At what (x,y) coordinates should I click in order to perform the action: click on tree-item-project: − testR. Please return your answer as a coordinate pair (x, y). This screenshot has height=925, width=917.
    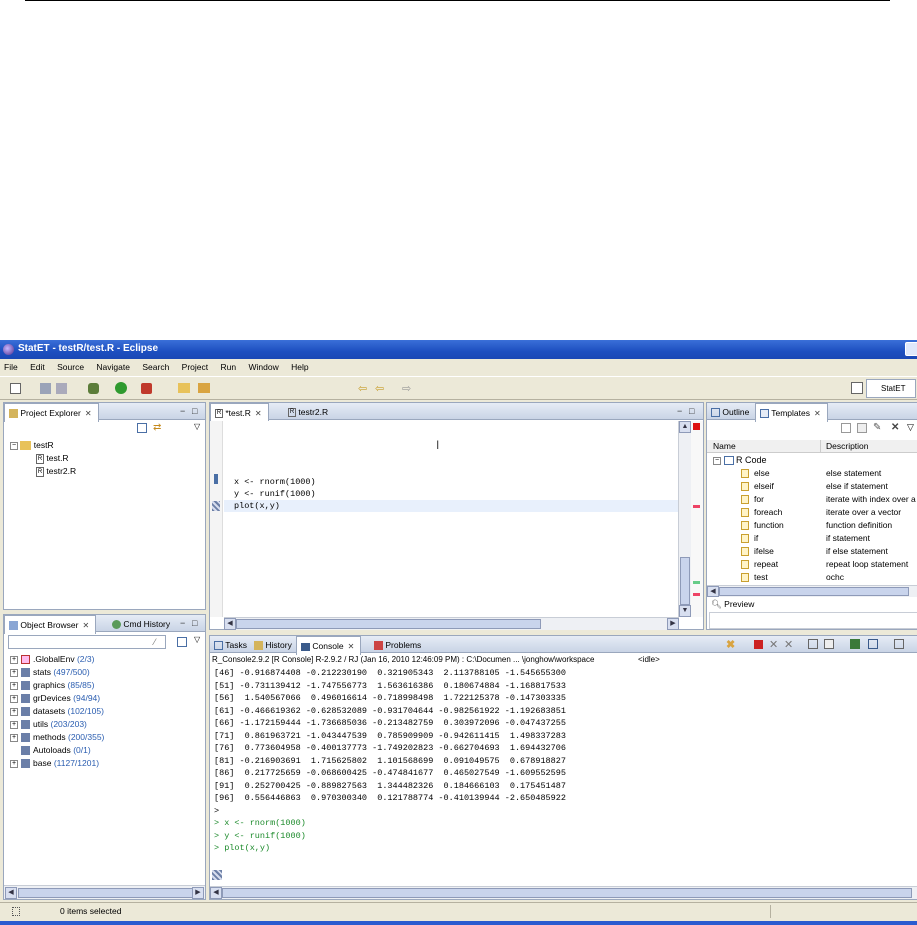
    Looking at the image, I should click on (32, 445).